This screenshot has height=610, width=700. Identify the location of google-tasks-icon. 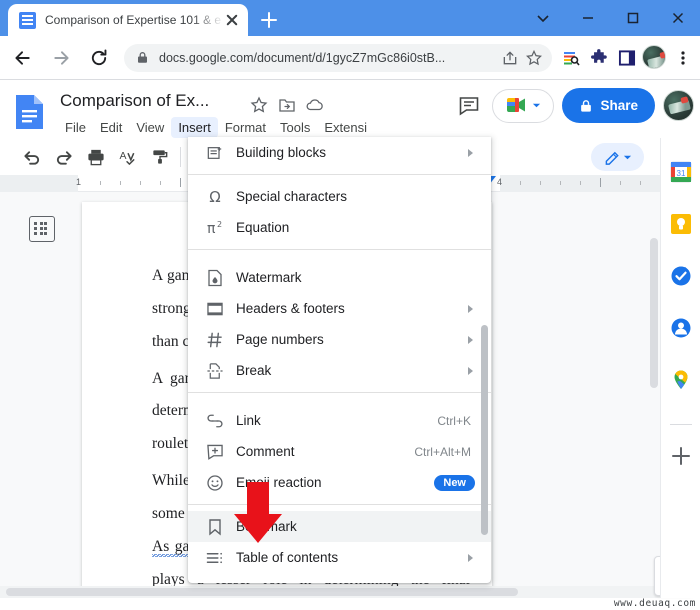
(681, 276).